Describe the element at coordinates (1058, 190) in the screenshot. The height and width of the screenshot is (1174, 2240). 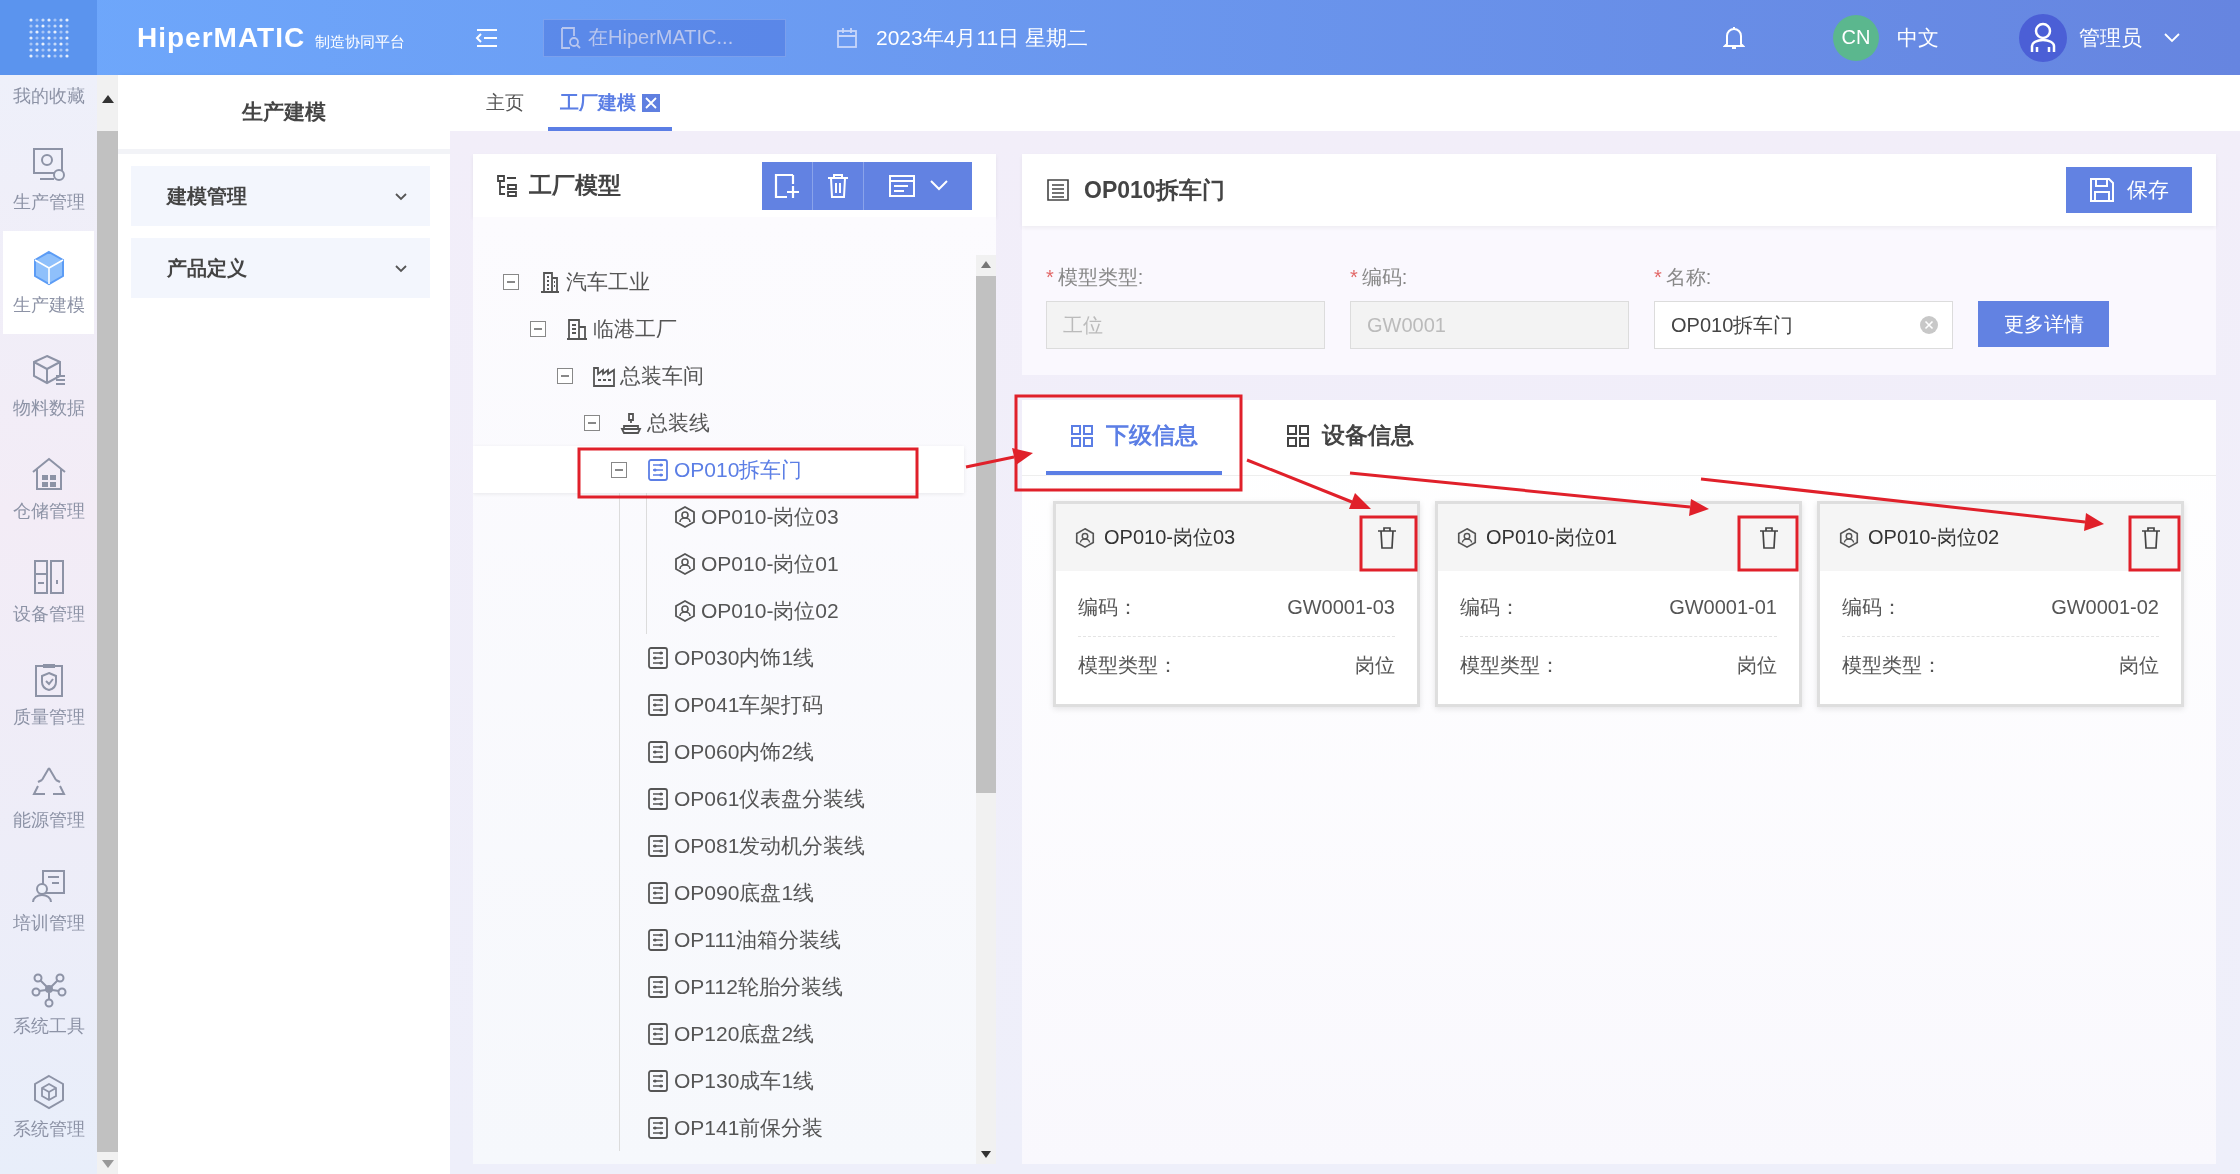
I see `document-icon` at that location.